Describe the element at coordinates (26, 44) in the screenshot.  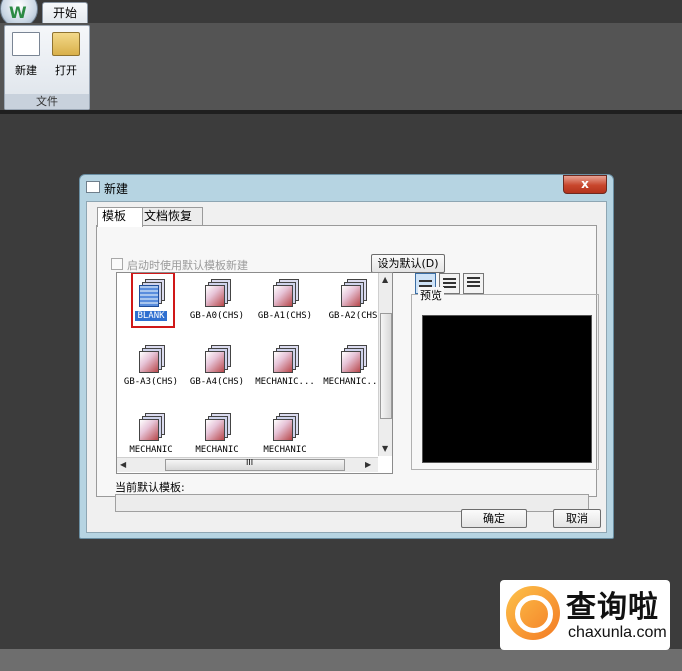
I see `new-document-icon` at that location.